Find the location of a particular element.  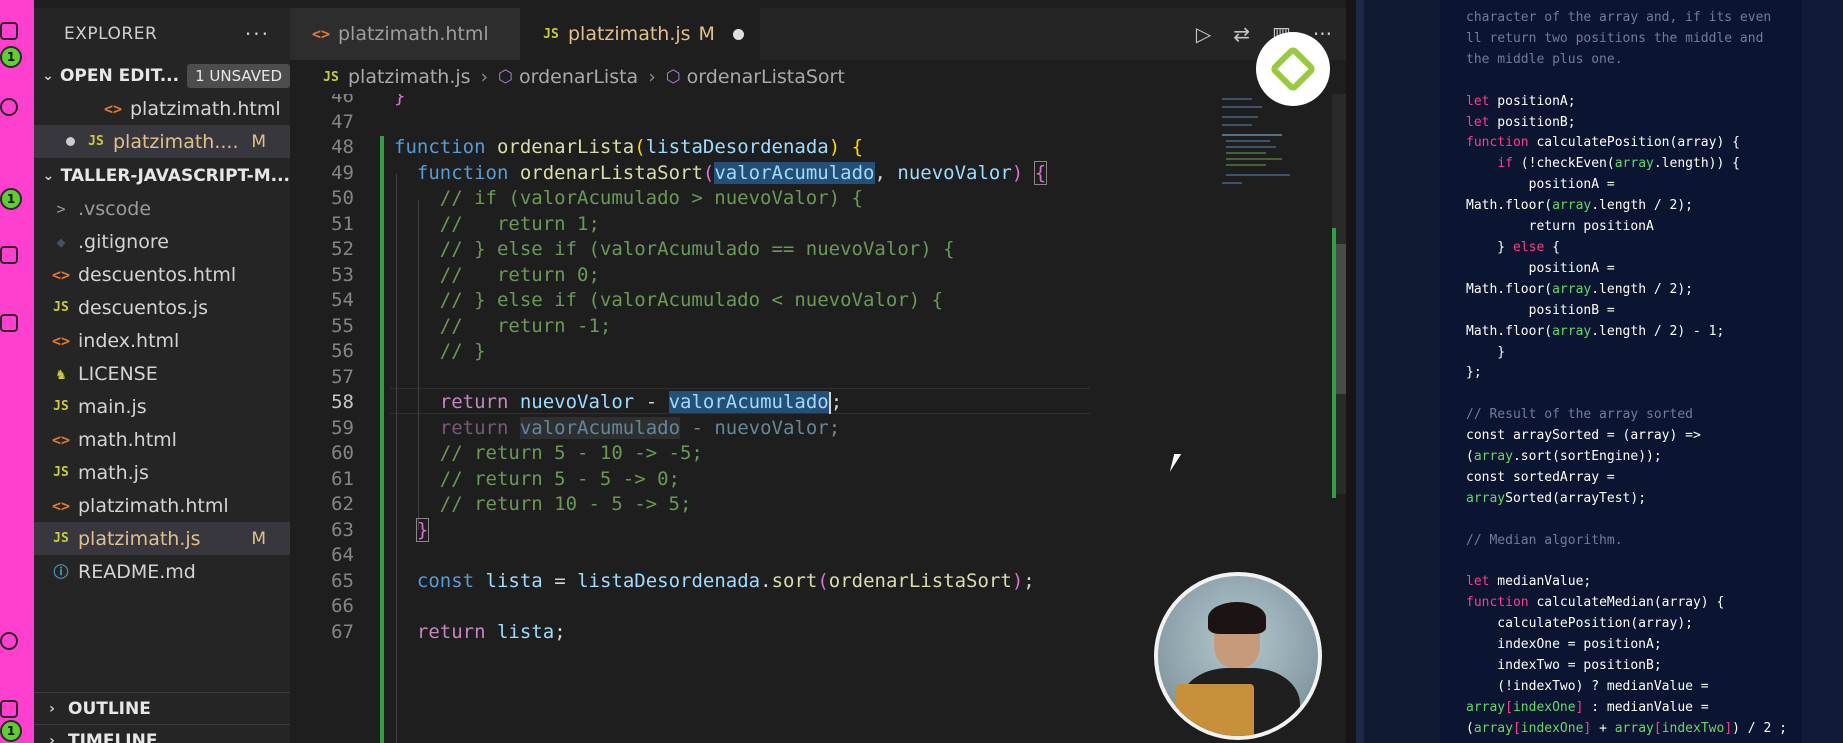

blog-code-comment: the middle plus one. is located at coordinates (1544, 59).